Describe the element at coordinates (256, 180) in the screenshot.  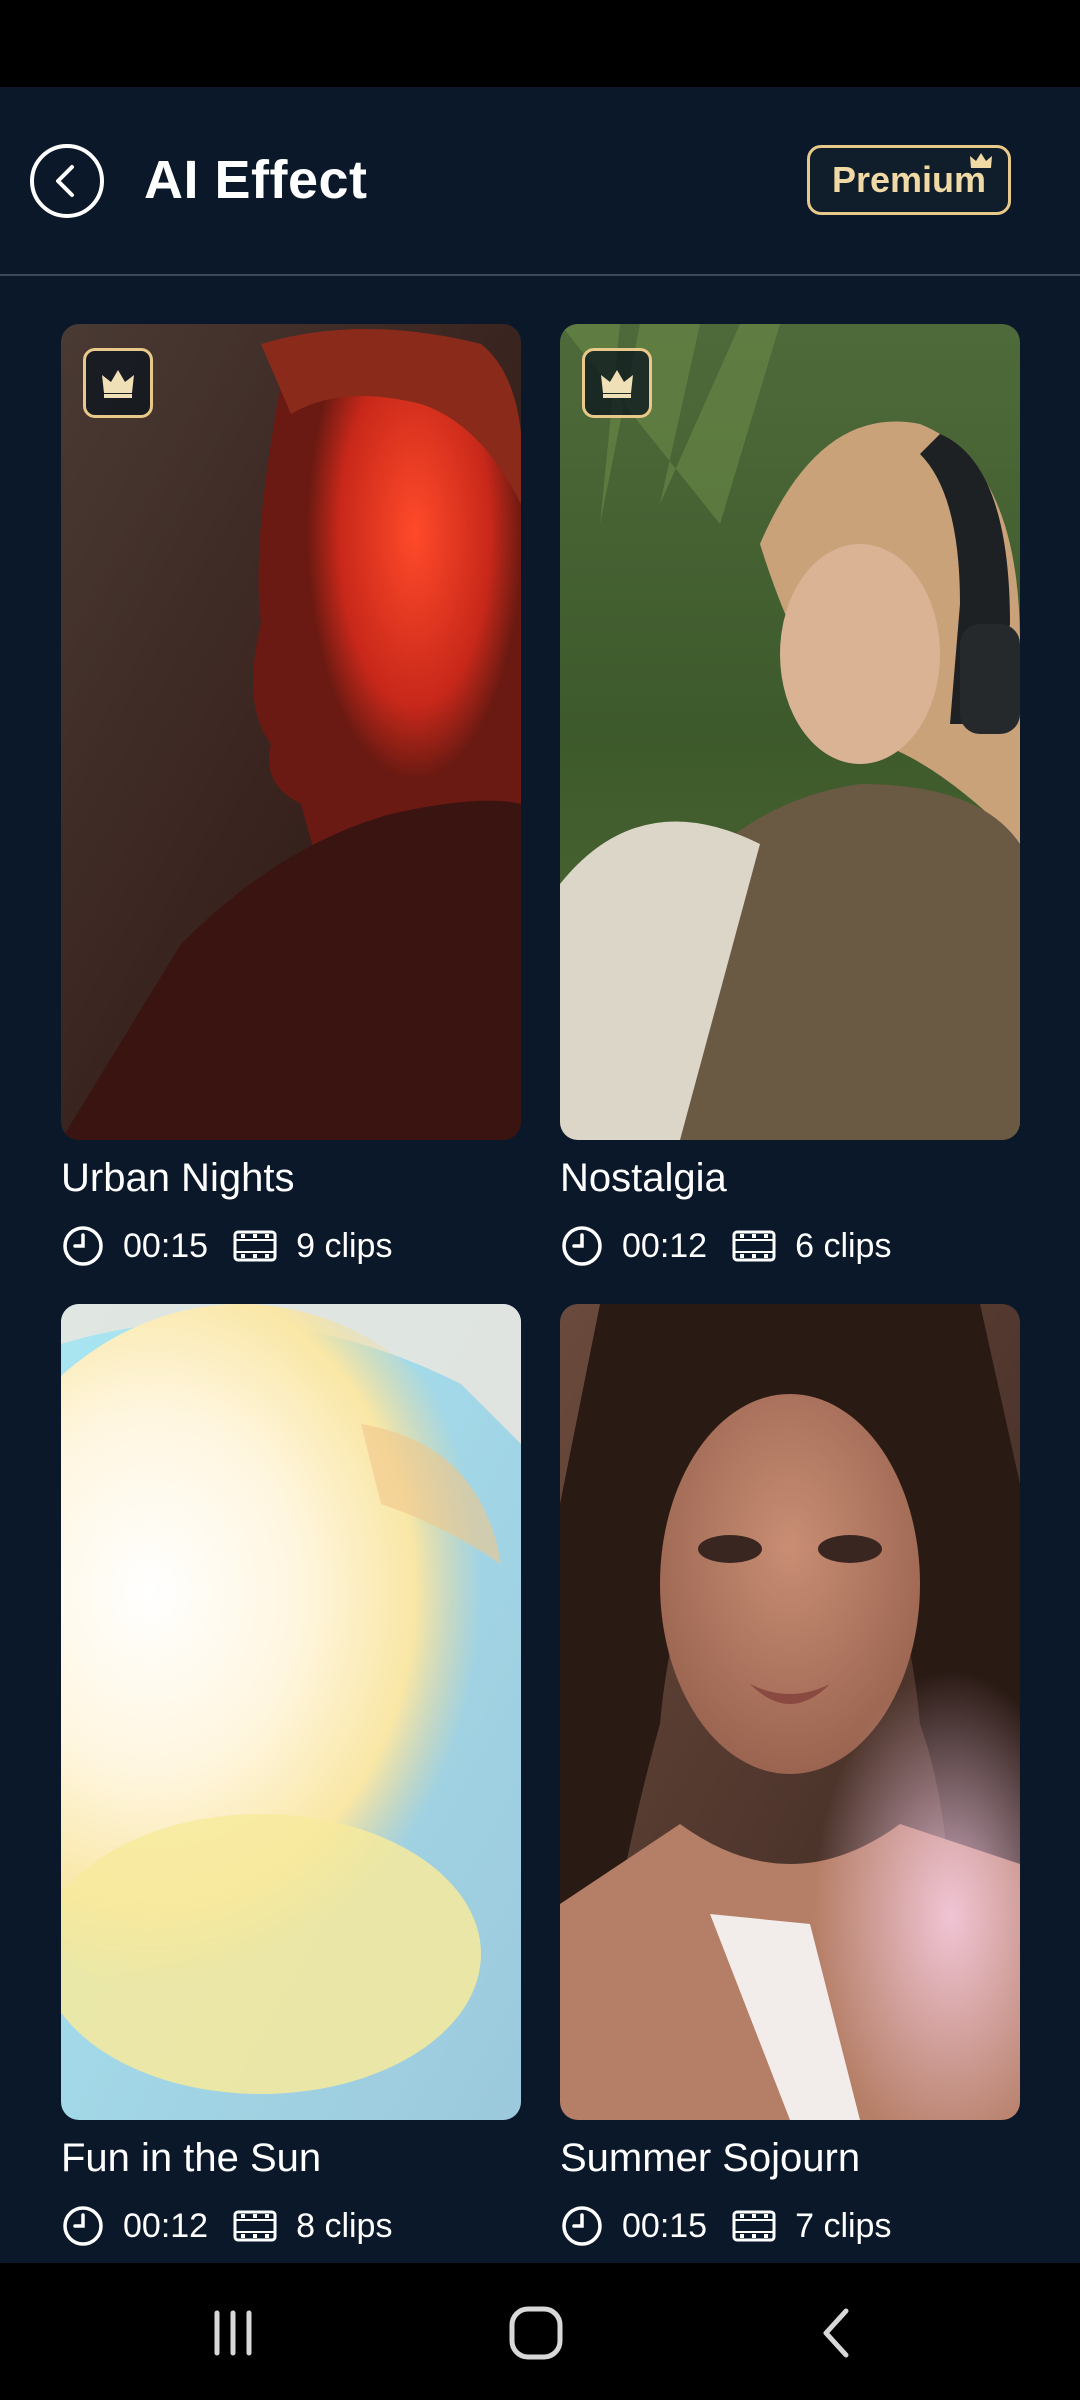
I see `page-title: AI Effect` at that location.